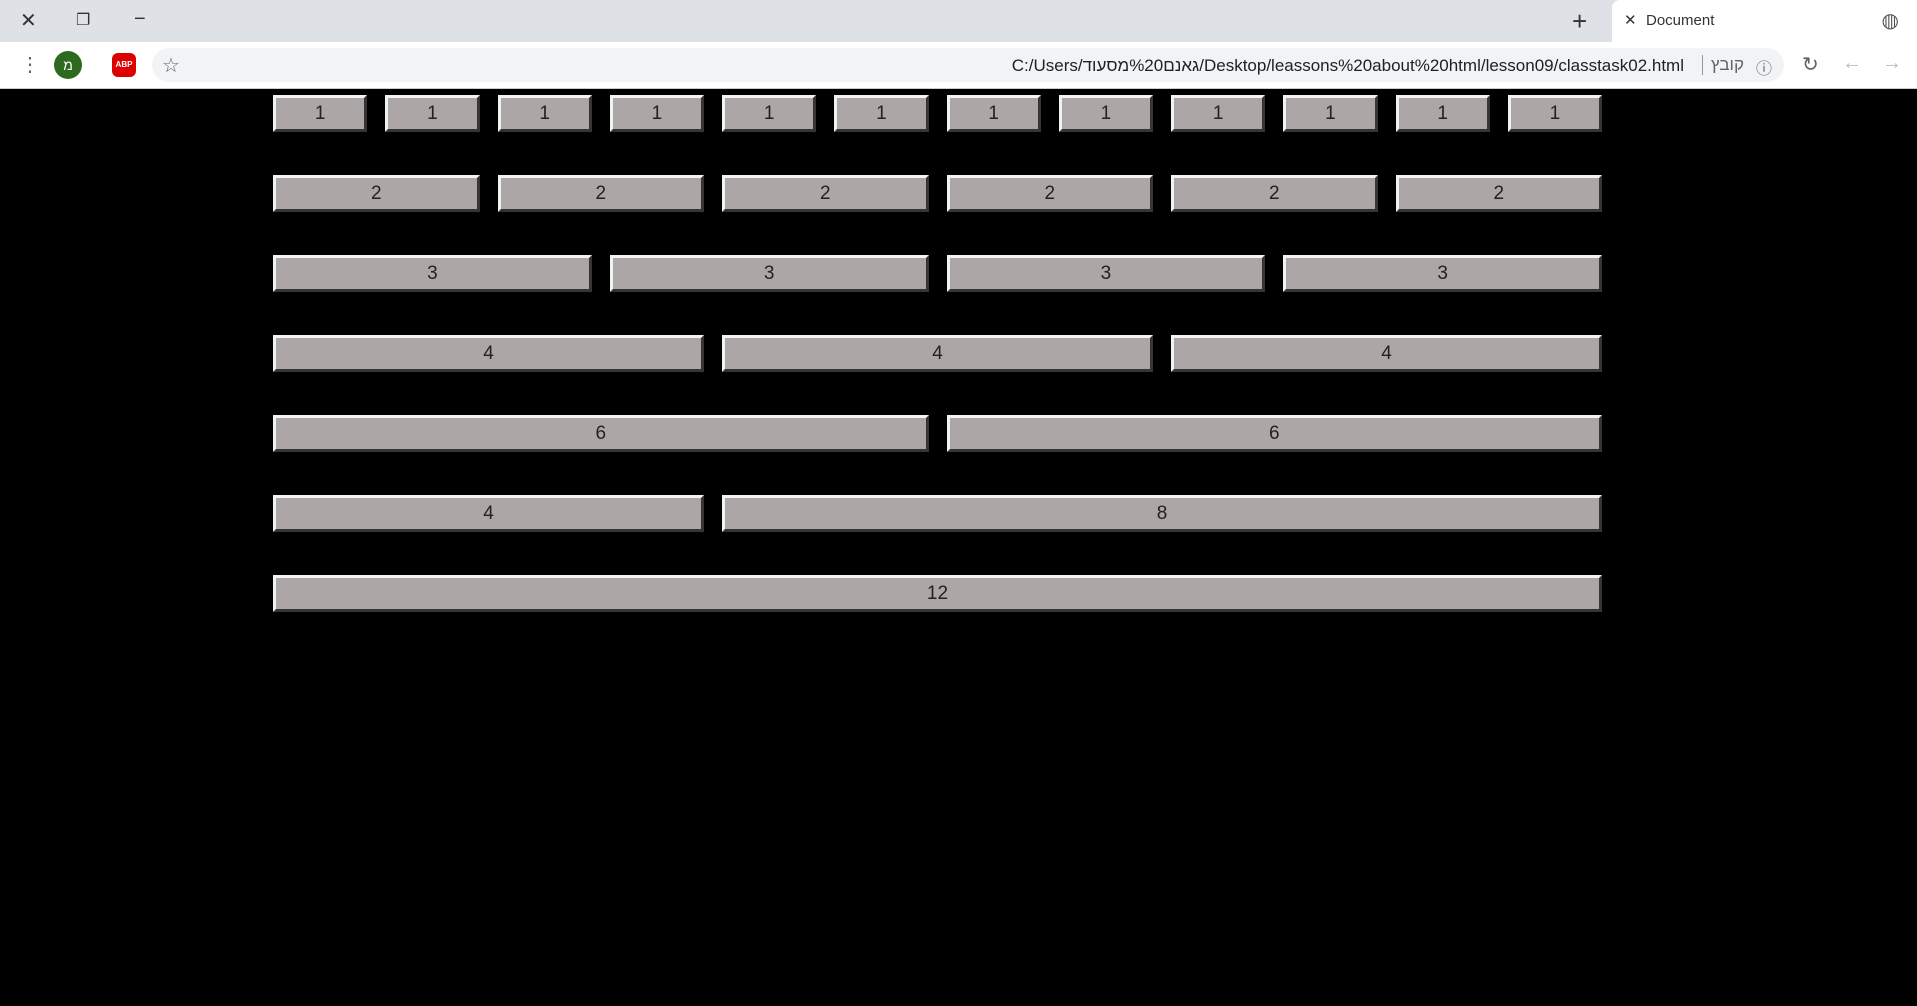 The image size is (1917, 1006). I want to click on menu-icon: ⋮, so click(30, 64).